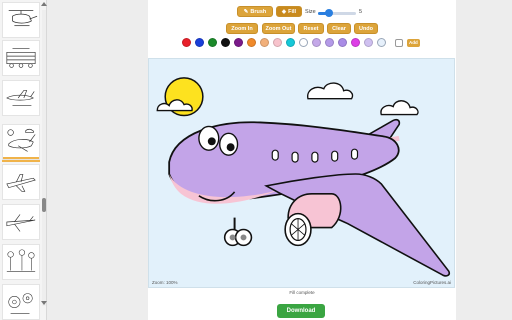 This screenshot has width=512, height=320. I want to click on thumbnail-jet, so click(21, 182).